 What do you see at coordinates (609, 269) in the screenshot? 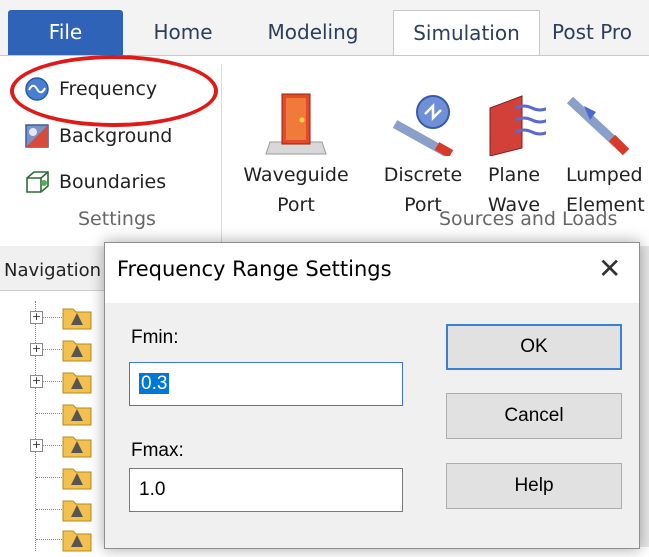
I see `close-icon: ✕` at bounding box center [609, 269].